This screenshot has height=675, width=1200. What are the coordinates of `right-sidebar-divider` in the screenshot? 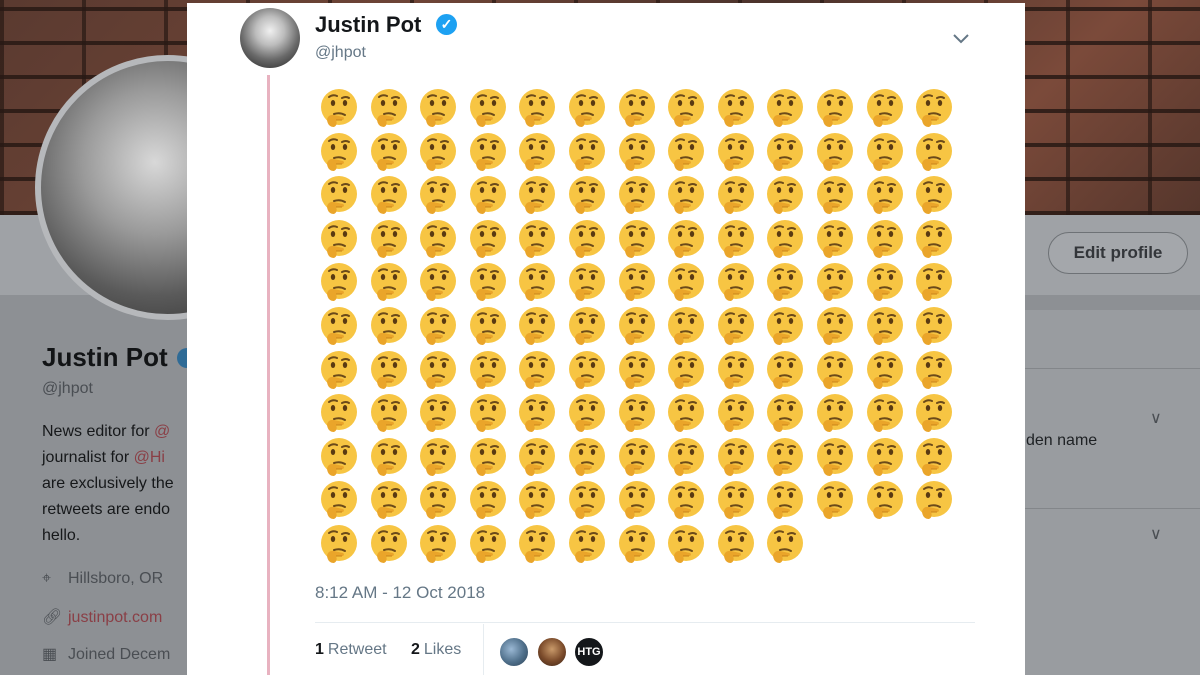 It's located at (1112, 368).